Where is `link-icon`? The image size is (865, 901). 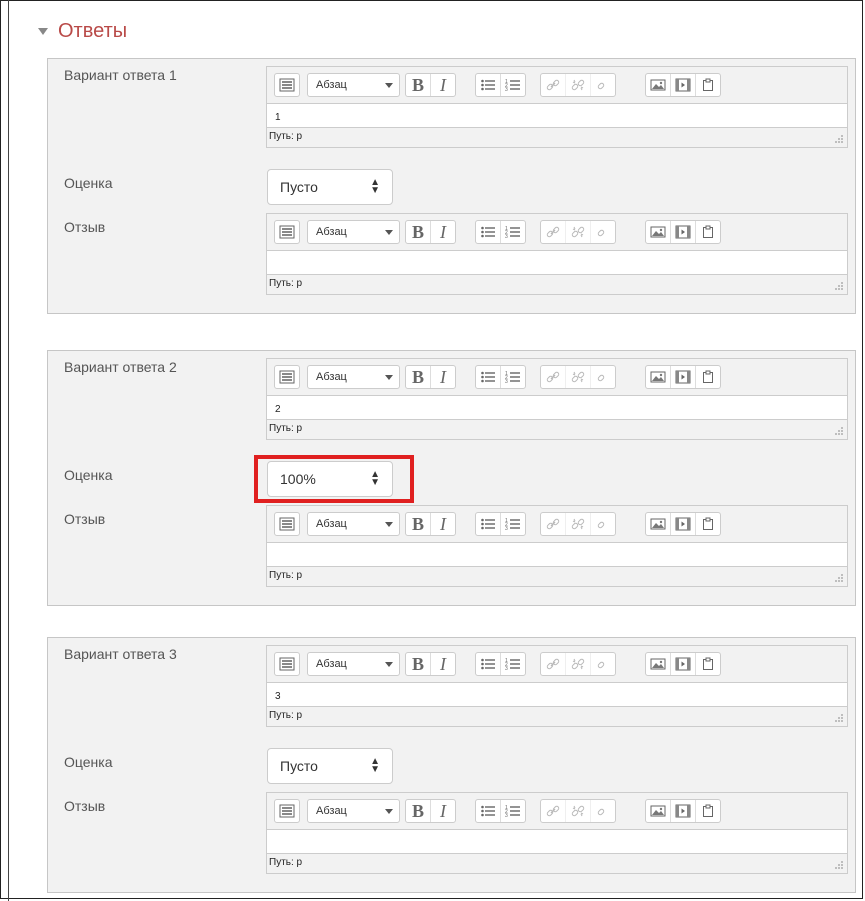 link-icon is located at coordinates (553, 664).